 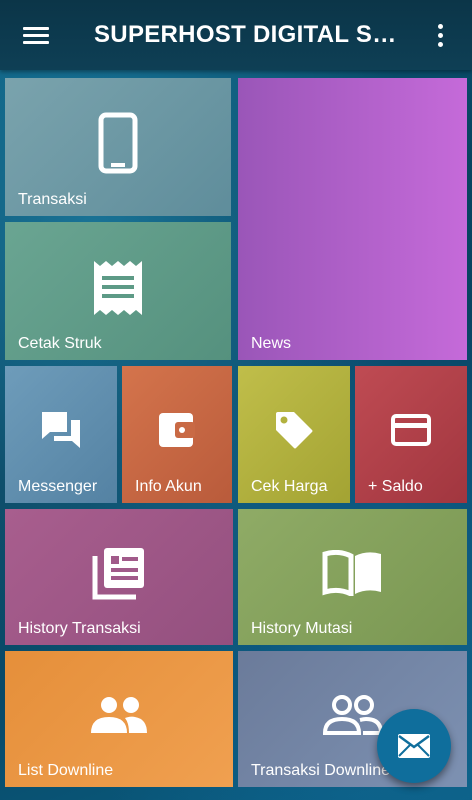 What do you see at coordinates (60, 343) in the screenshot?
I see `tile-label: Cetak Struk` at bounding box center [60, 343].